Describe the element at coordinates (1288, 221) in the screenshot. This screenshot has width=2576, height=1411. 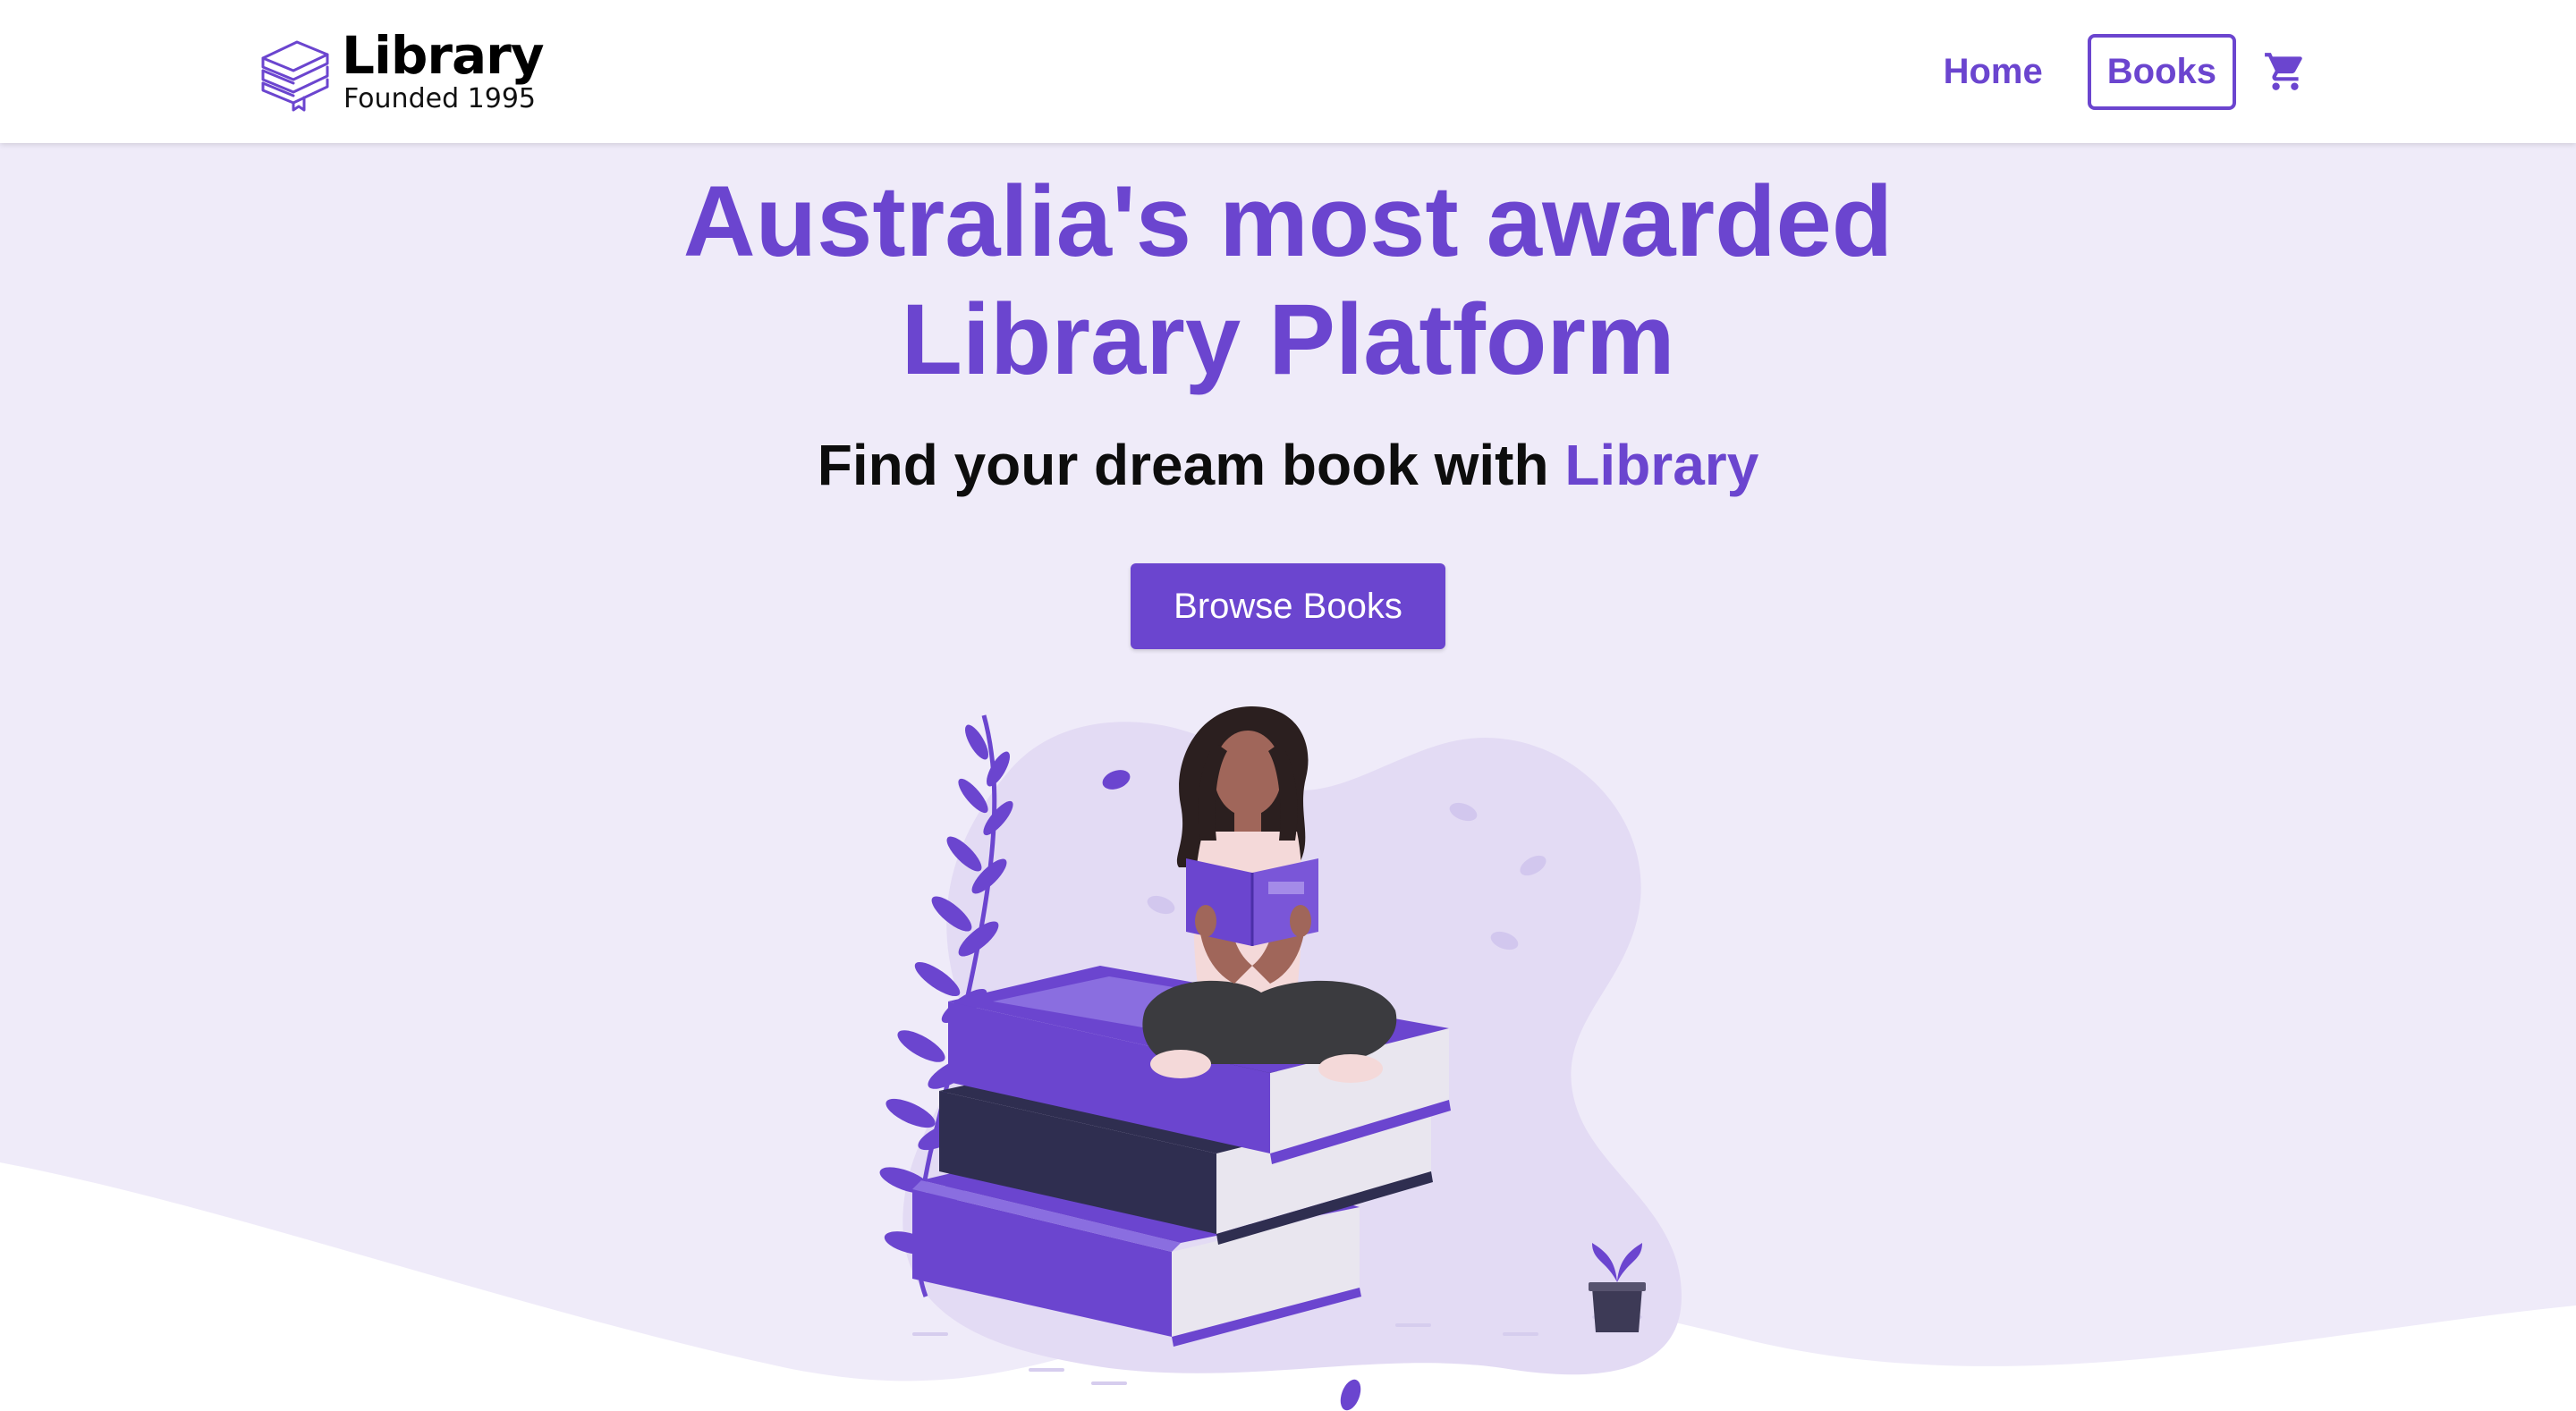
I see `hero-title-line1: Australia's most awarded` at that location.